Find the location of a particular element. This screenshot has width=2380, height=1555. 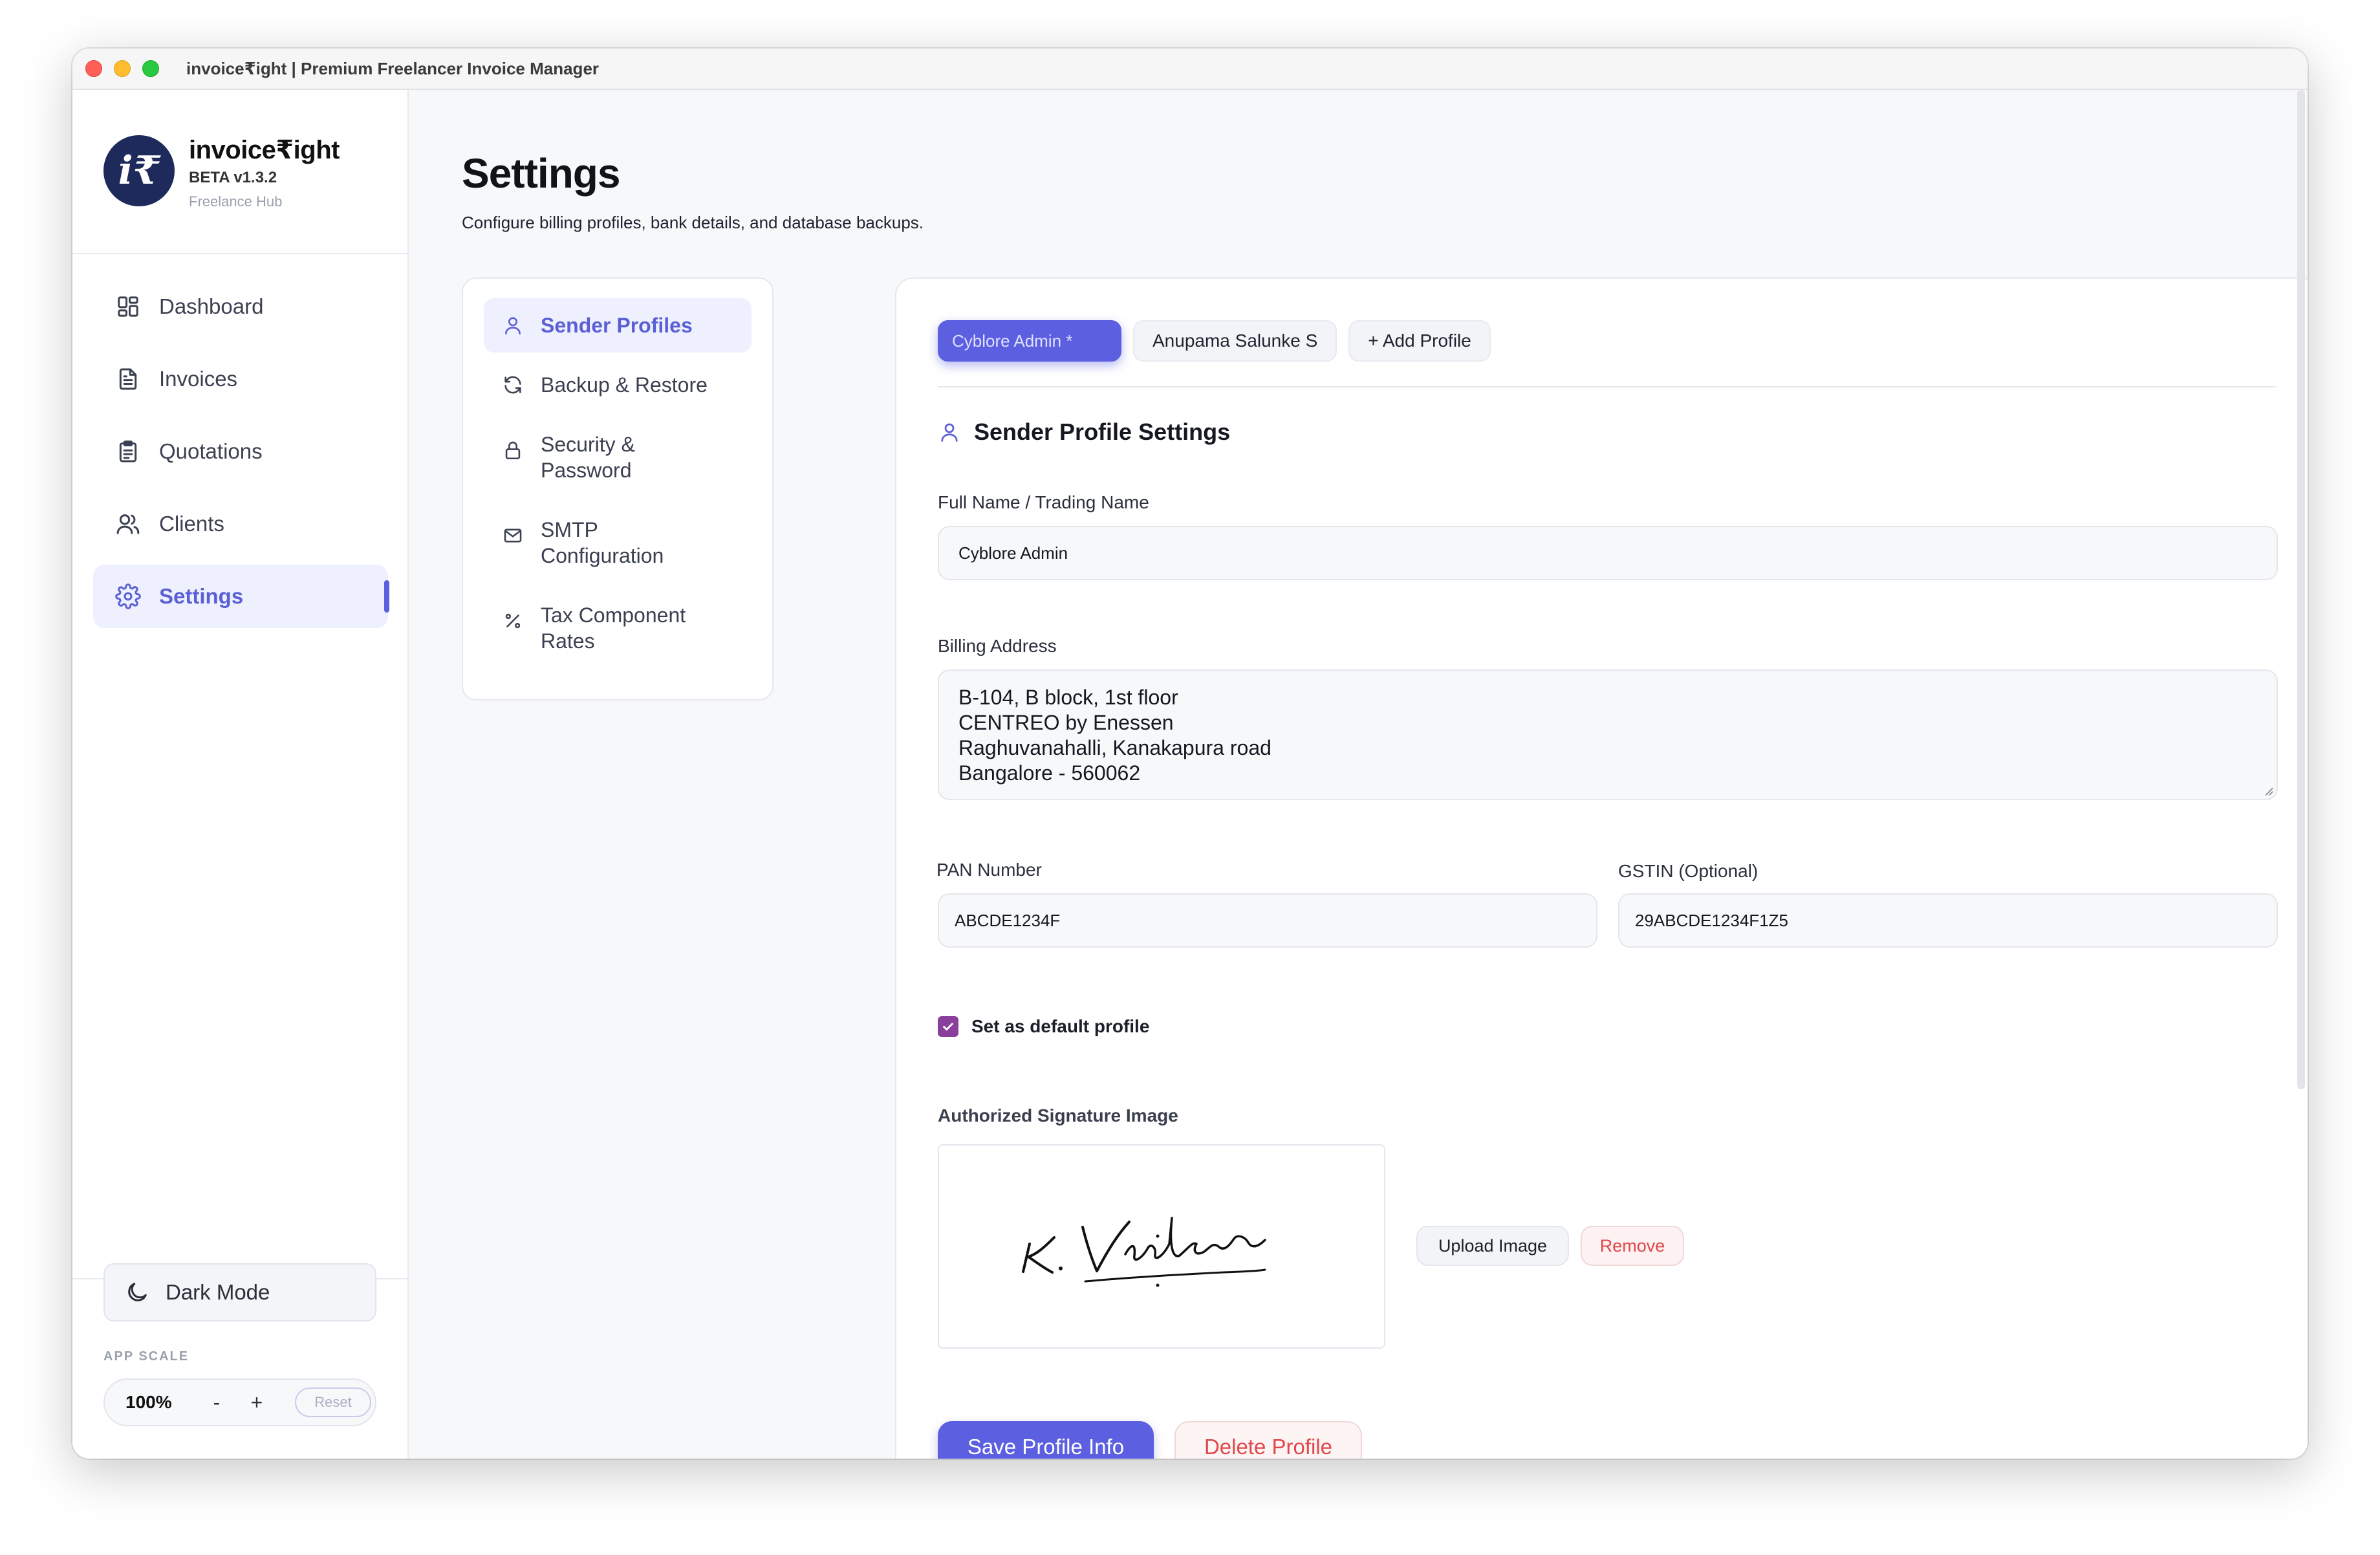

minimize-window-button is located at coordinates (122, 68).